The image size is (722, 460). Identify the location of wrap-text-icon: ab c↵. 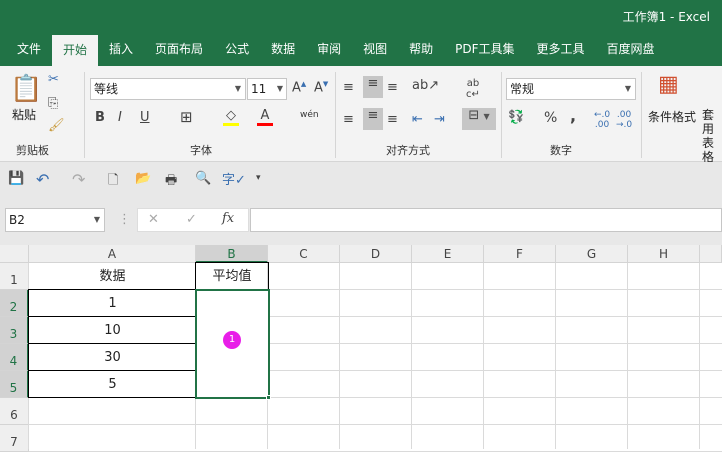
(473, 89).